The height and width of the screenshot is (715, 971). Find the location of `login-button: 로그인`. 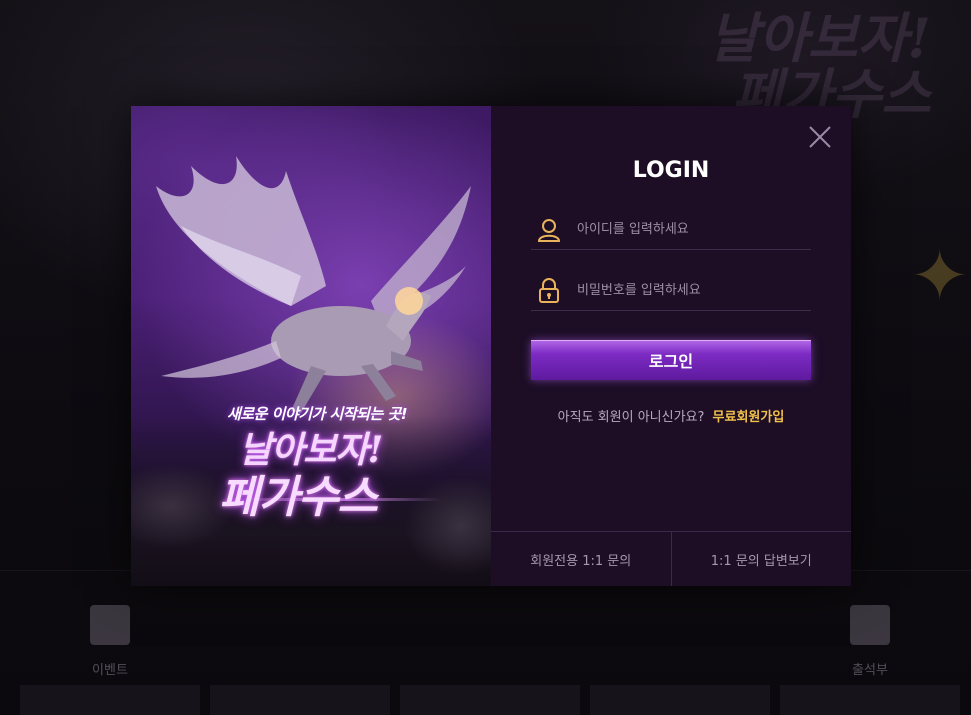

login-button: 로그인 is located at coordinates (671, 360).